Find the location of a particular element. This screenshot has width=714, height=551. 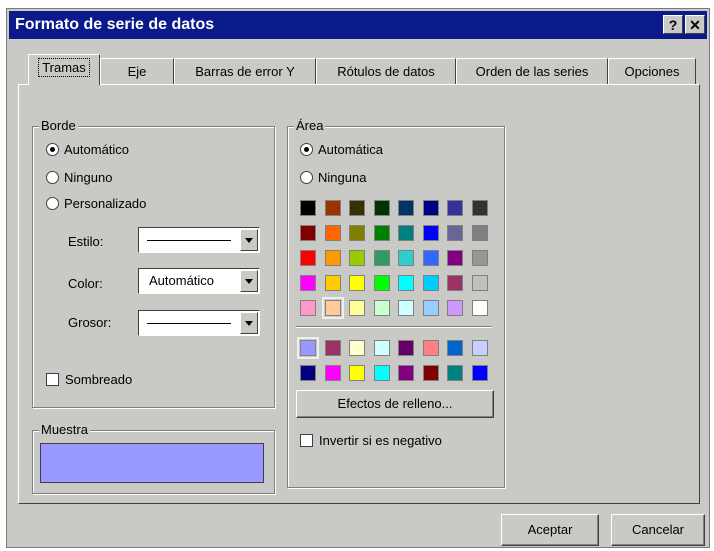

aceptar-button: Aceptar is located at coordinates (550, 530).